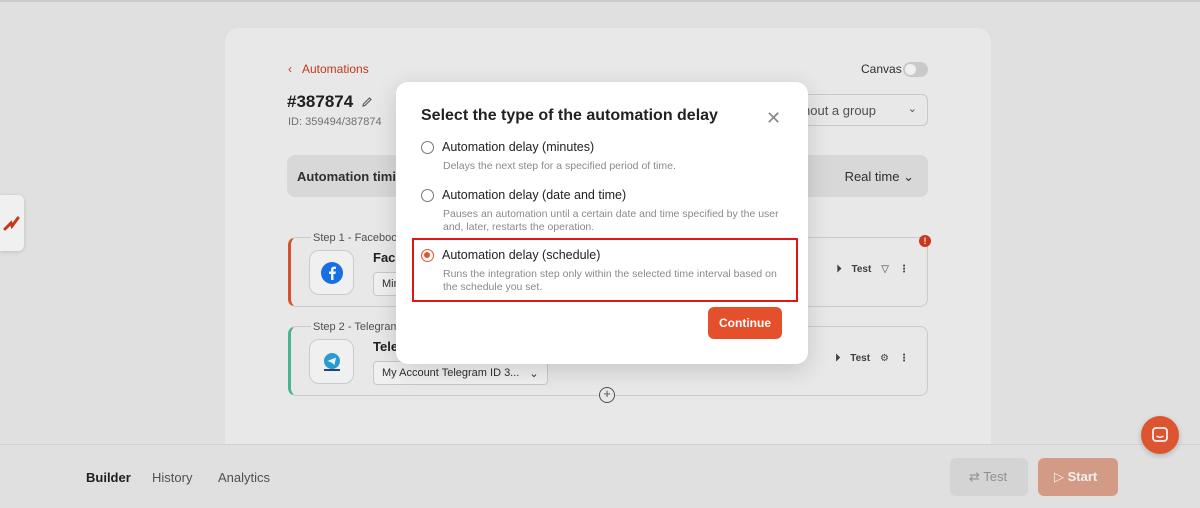  What do you see at coordinates (521, 255) in the screenshot?
I see `option-label: Automation delay (schedule)` at bounding box center [521, 255].